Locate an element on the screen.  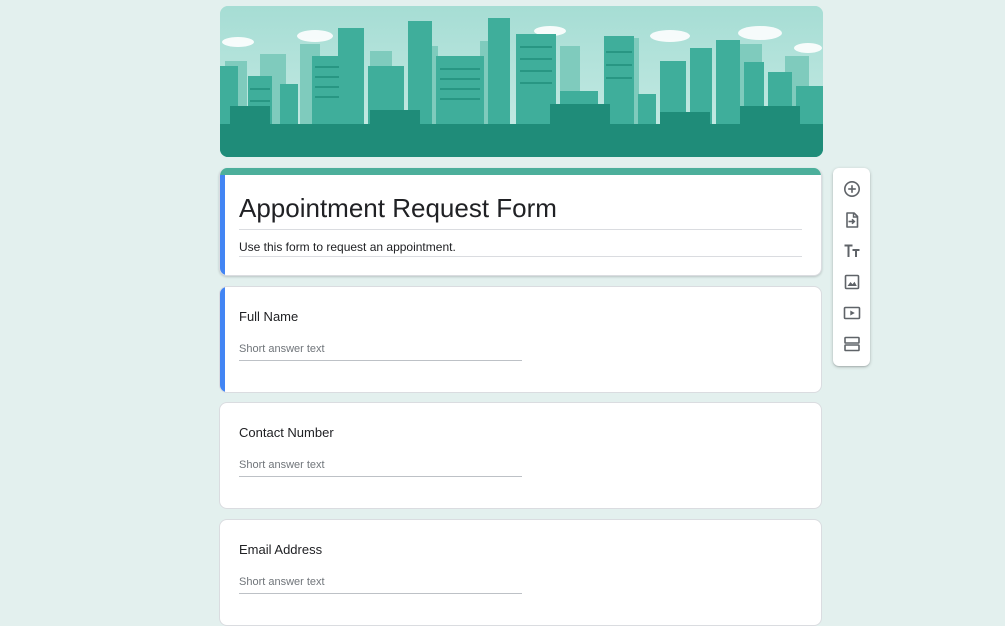
add-image-icon is located at coordinates (851, 281).